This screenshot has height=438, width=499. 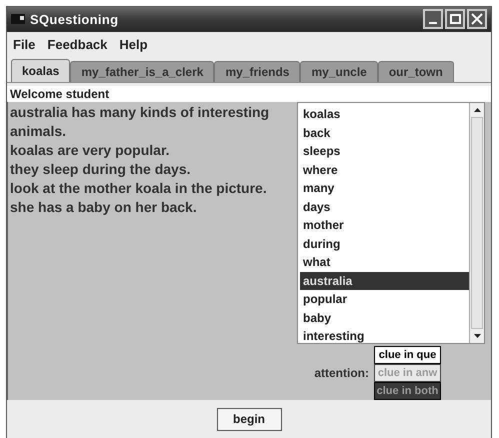 What do you see at coordinates (384, 133) in the screenshot?
I see `word-list-item: back` at bounding box center [384, 133].